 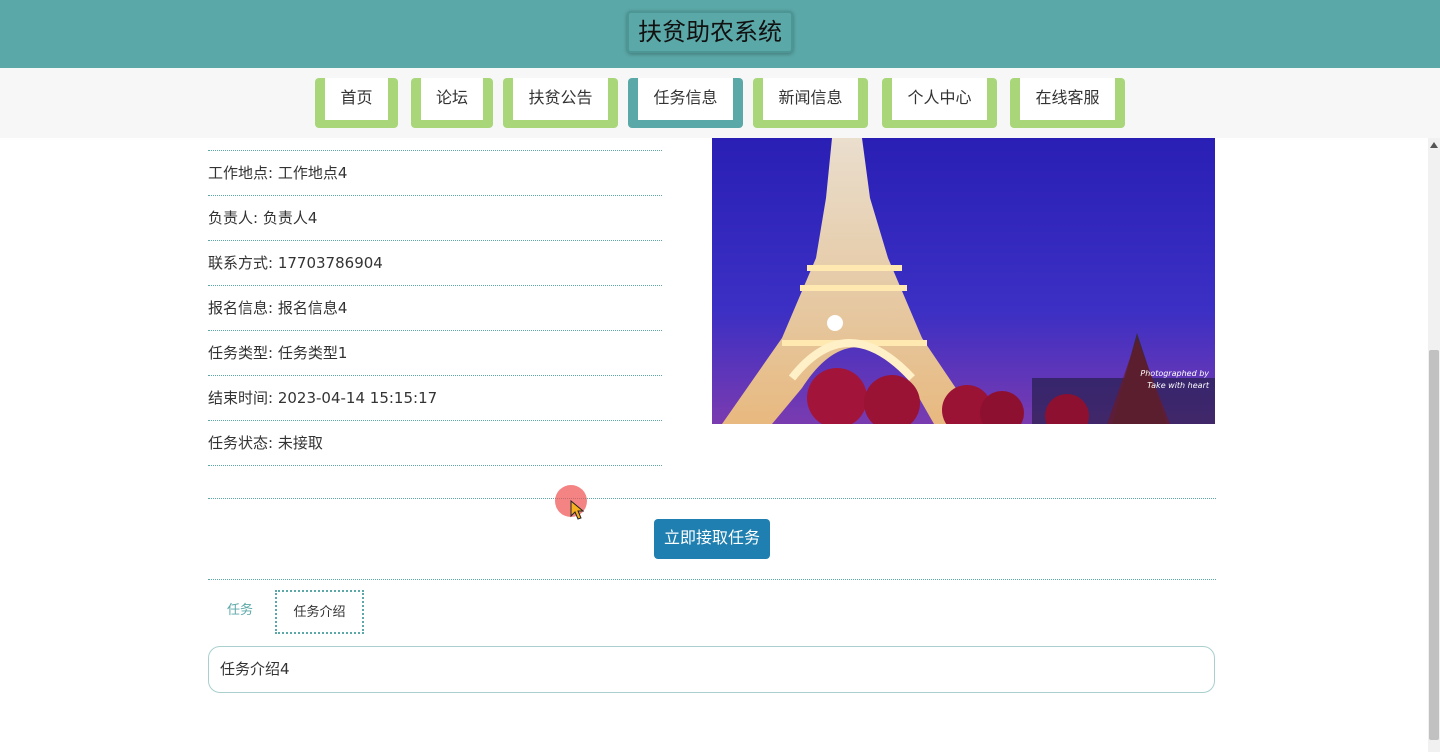 I want to click on nav-task-info: 任务信息, so click(x=685, y=103).